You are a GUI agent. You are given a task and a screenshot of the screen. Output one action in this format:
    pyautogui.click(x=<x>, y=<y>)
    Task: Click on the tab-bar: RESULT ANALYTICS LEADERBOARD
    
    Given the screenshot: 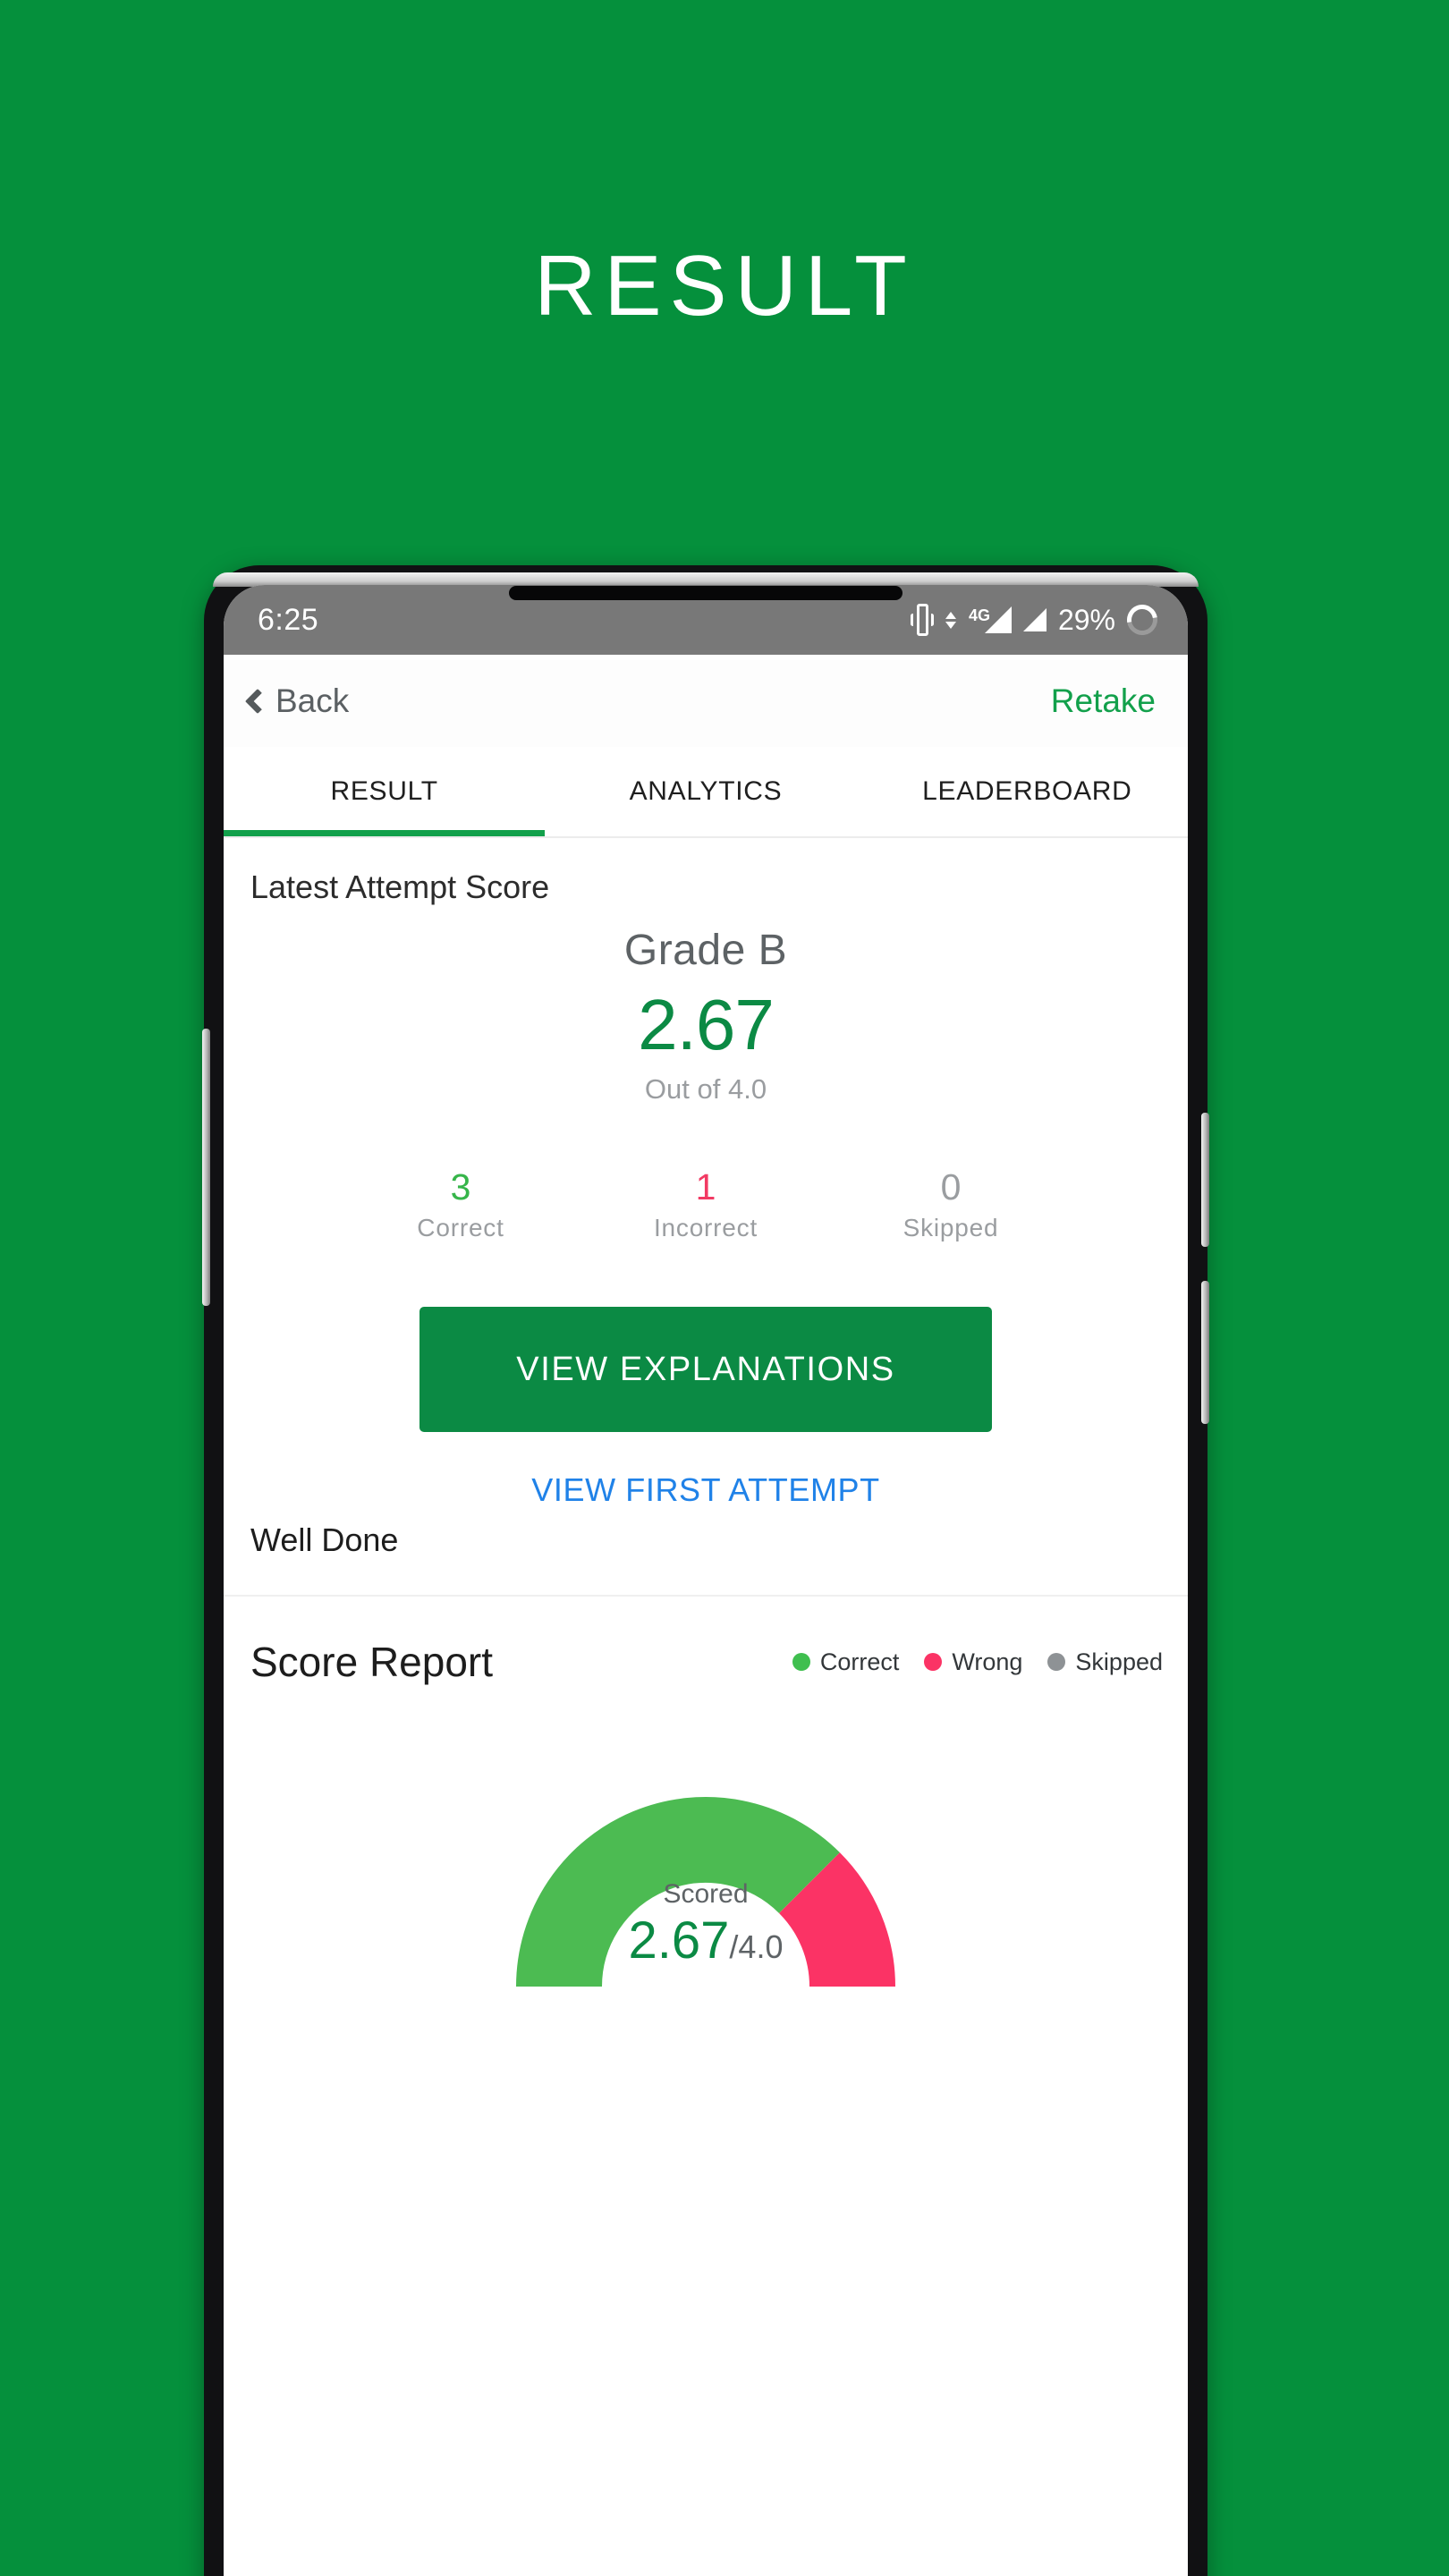 What is the action you would take?
    pyautogui.click(x=706, y=792)
    